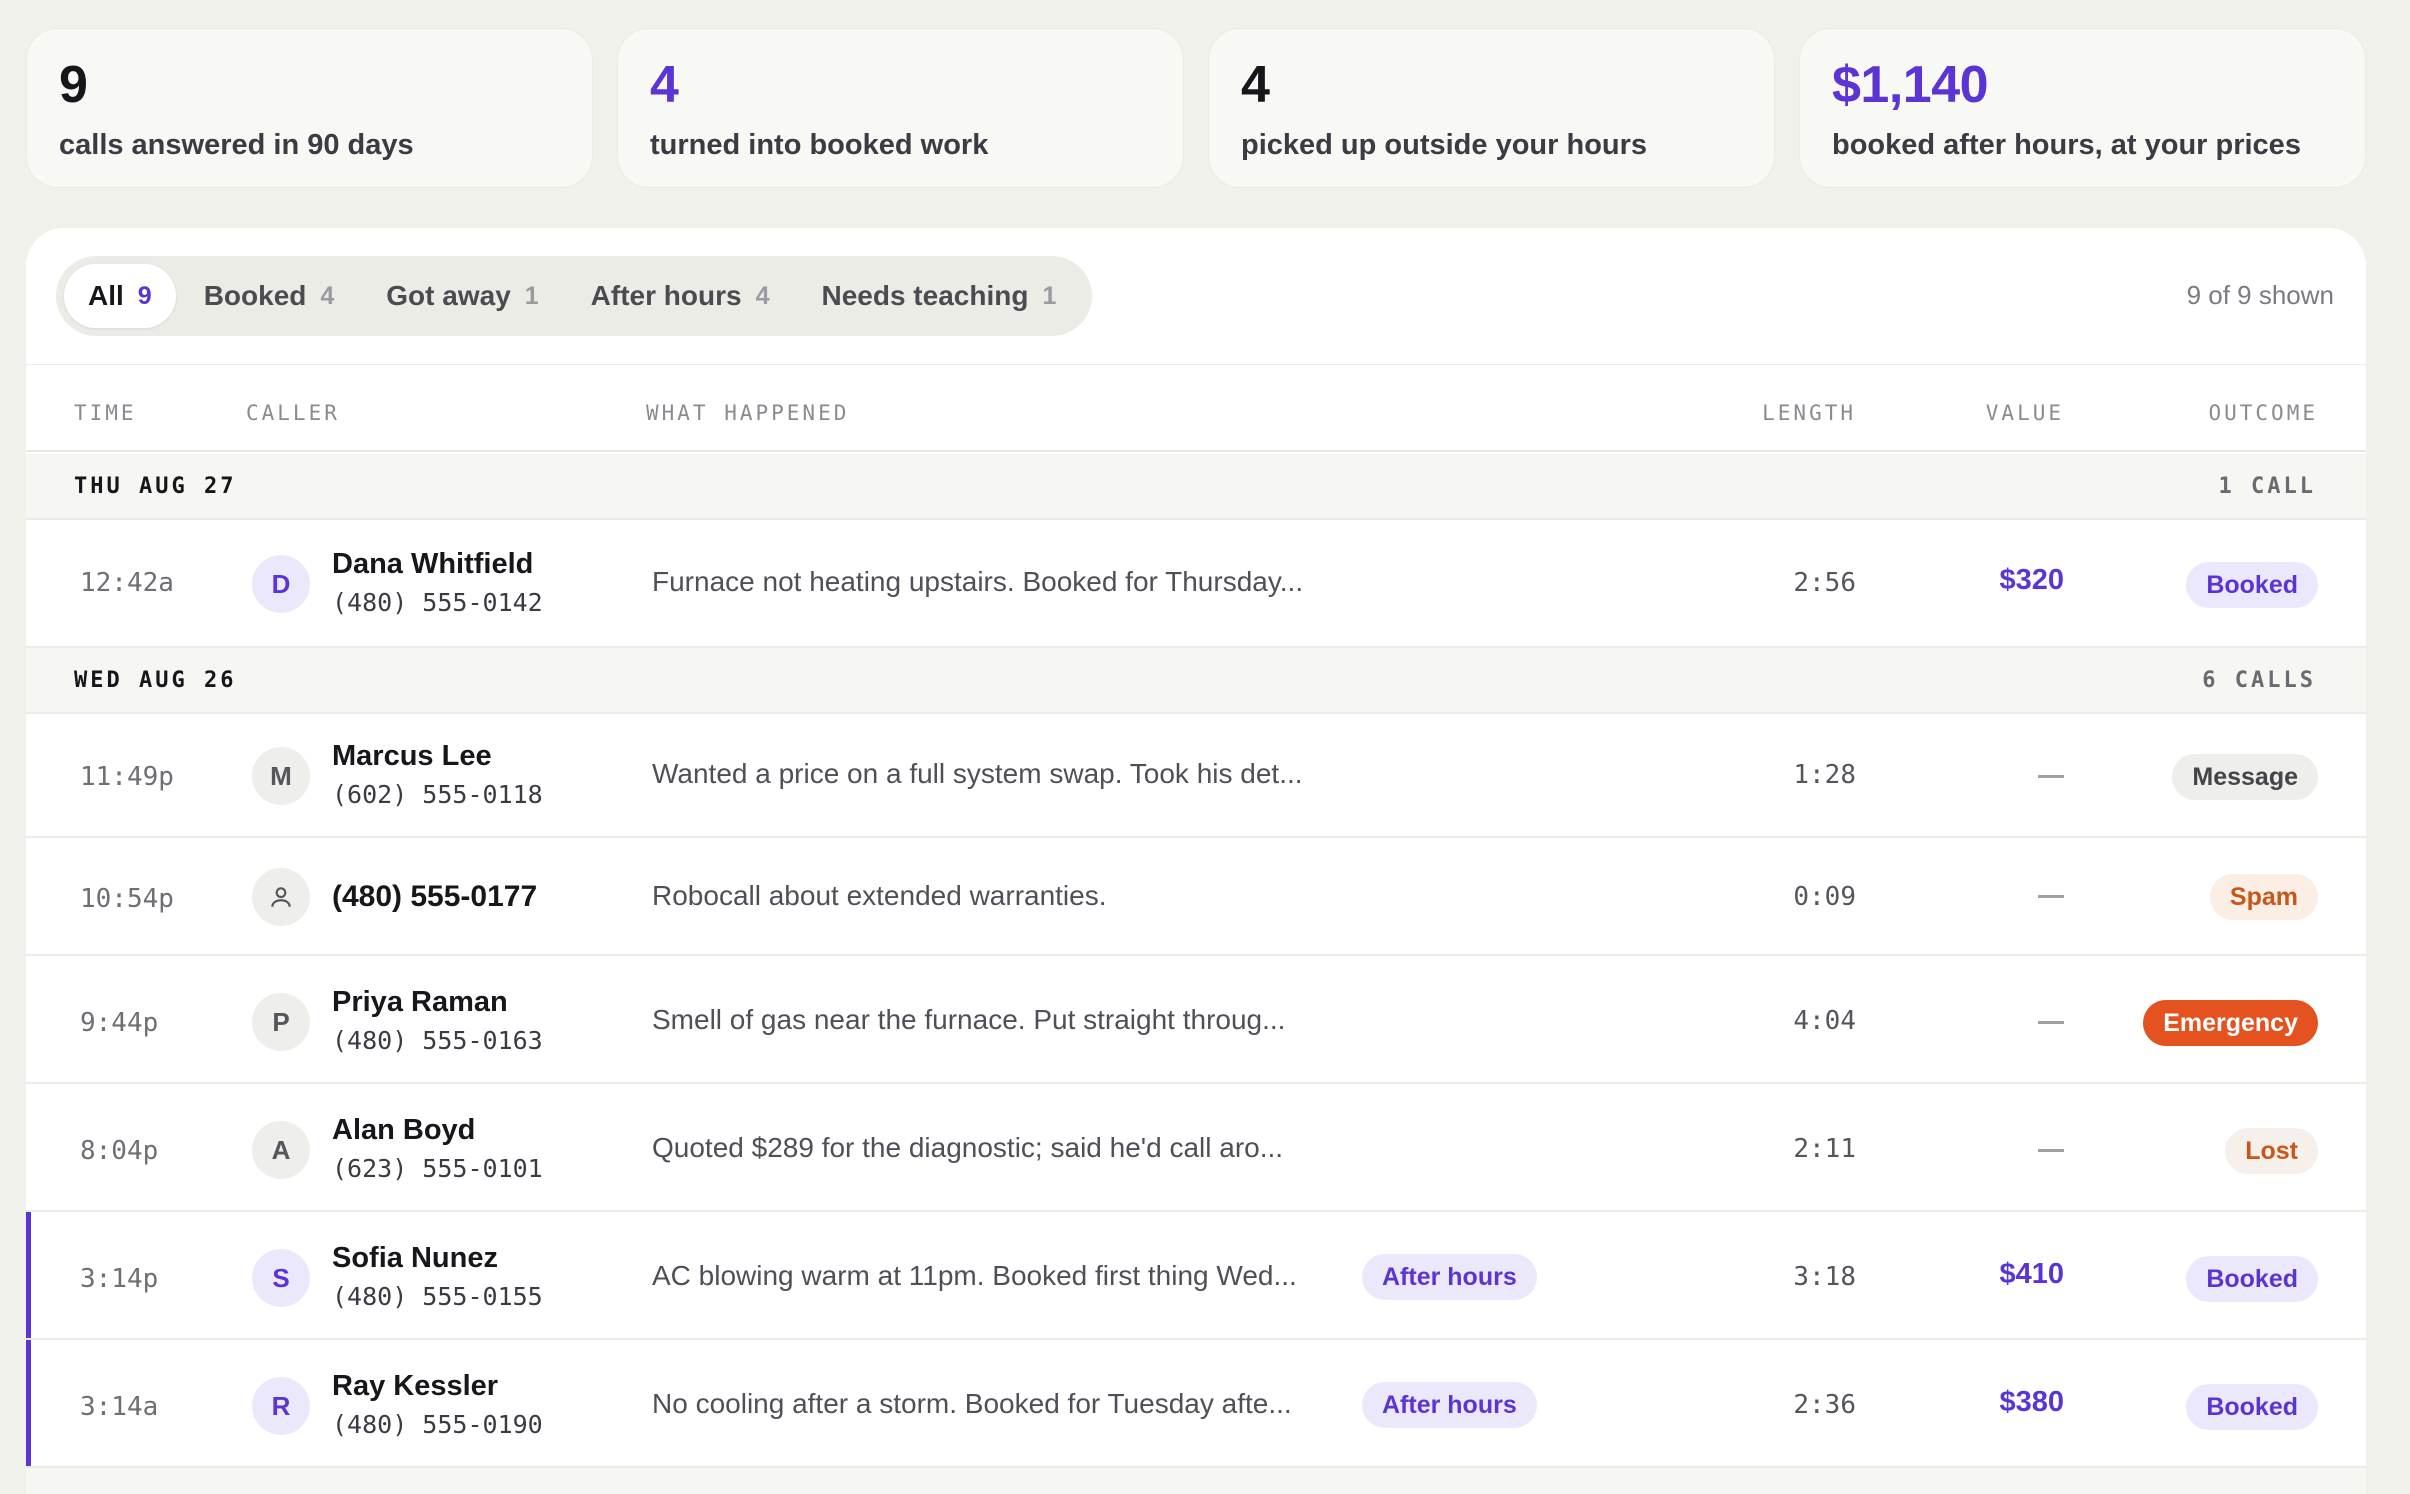  I want to click on tab-all: All 9, so click(120, 296).